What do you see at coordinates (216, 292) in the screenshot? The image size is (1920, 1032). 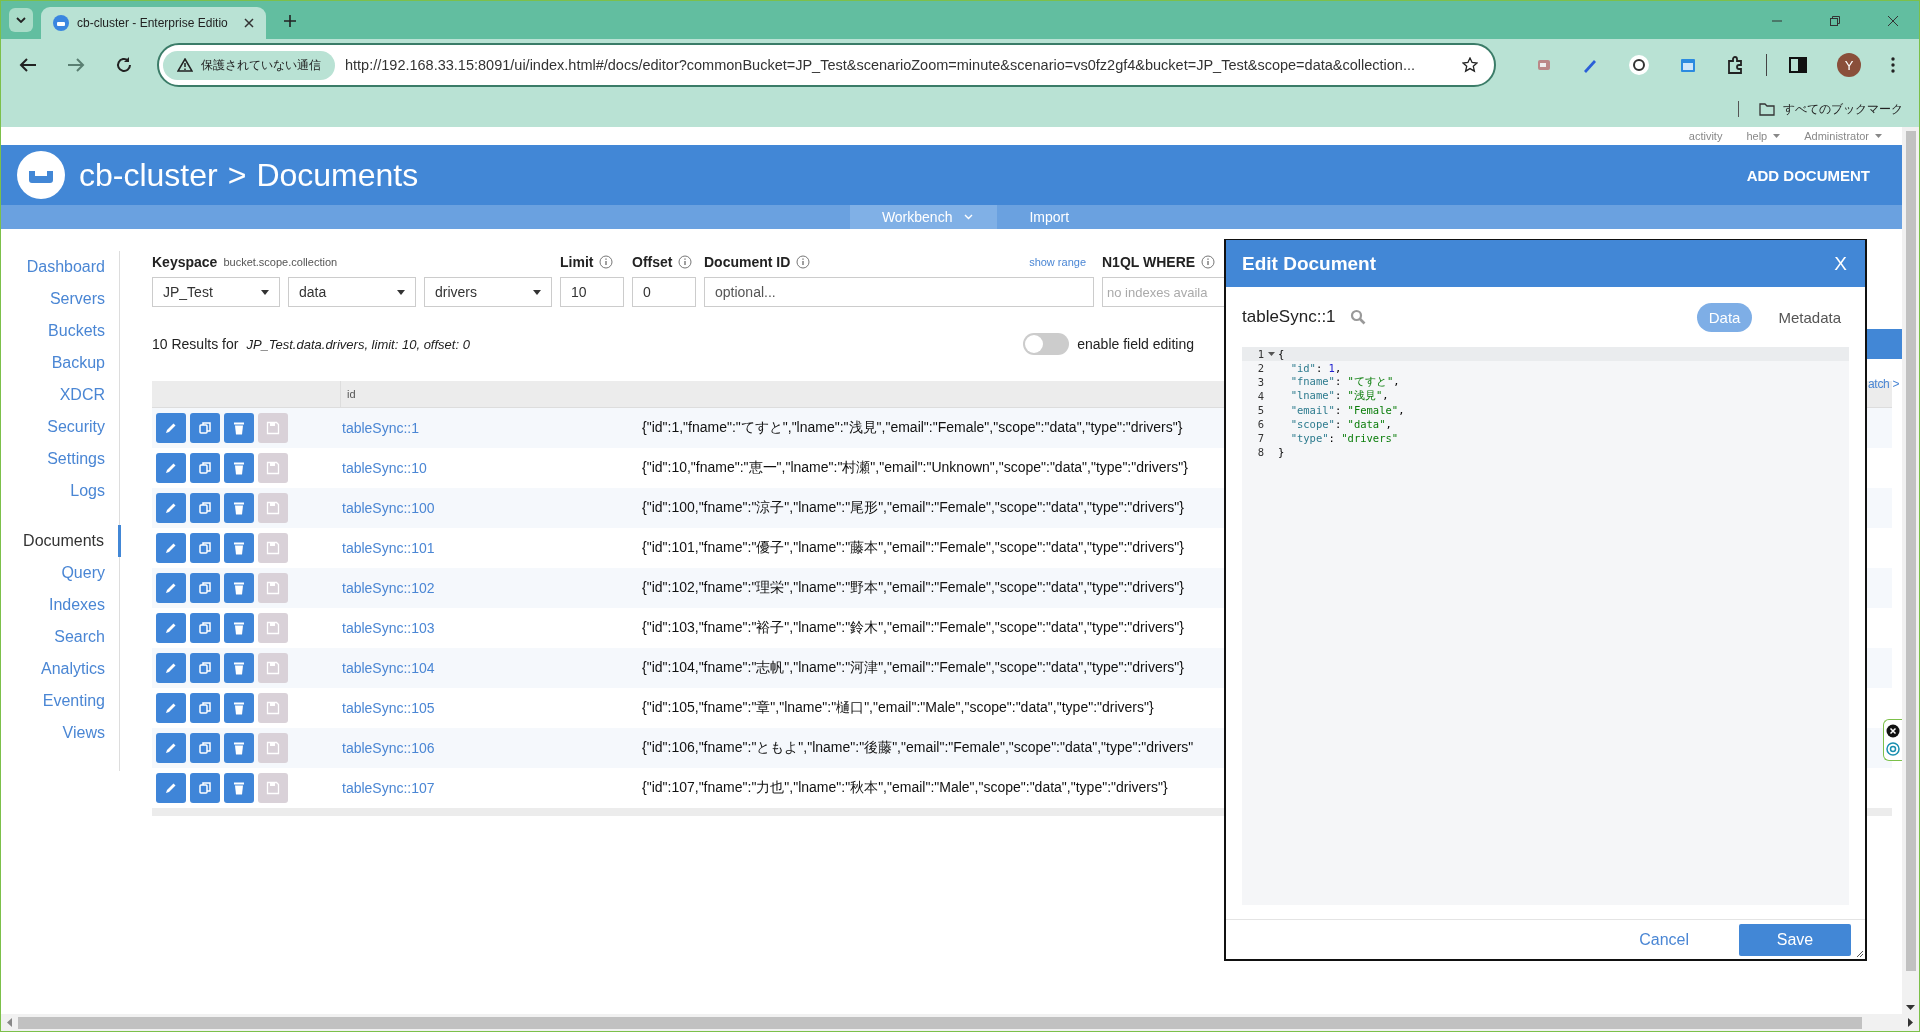 I see `keyspace-select: JP_Test` at bounding box center [216, 292].